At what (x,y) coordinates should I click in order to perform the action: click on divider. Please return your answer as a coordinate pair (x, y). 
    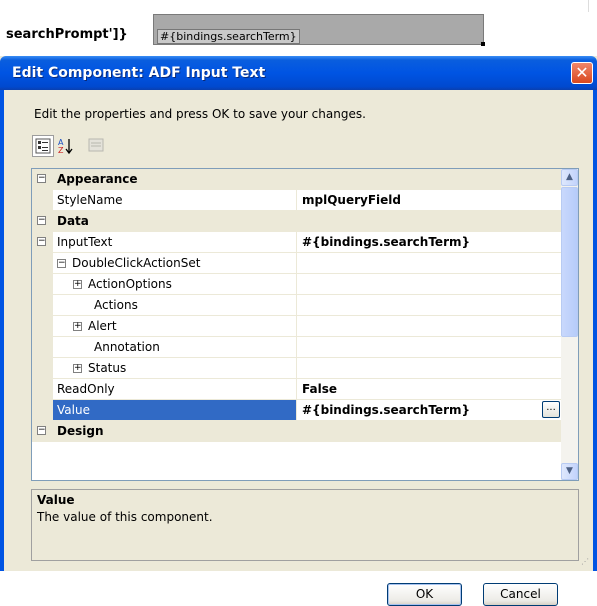
    Looking at the image, I should click on (588, 6).